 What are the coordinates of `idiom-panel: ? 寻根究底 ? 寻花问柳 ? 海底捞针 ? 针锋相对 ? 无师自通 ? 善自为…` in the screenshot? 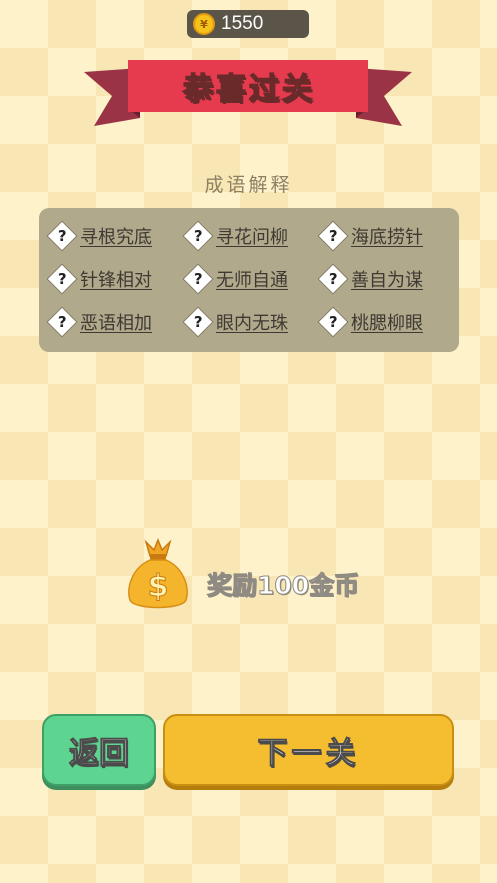 It's located at (249, 280).